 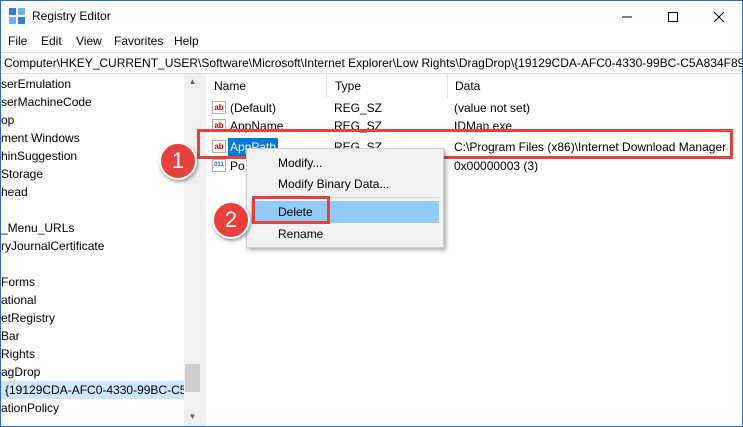 I want to click on value-data: (value not set), so click(x=492, y=108).